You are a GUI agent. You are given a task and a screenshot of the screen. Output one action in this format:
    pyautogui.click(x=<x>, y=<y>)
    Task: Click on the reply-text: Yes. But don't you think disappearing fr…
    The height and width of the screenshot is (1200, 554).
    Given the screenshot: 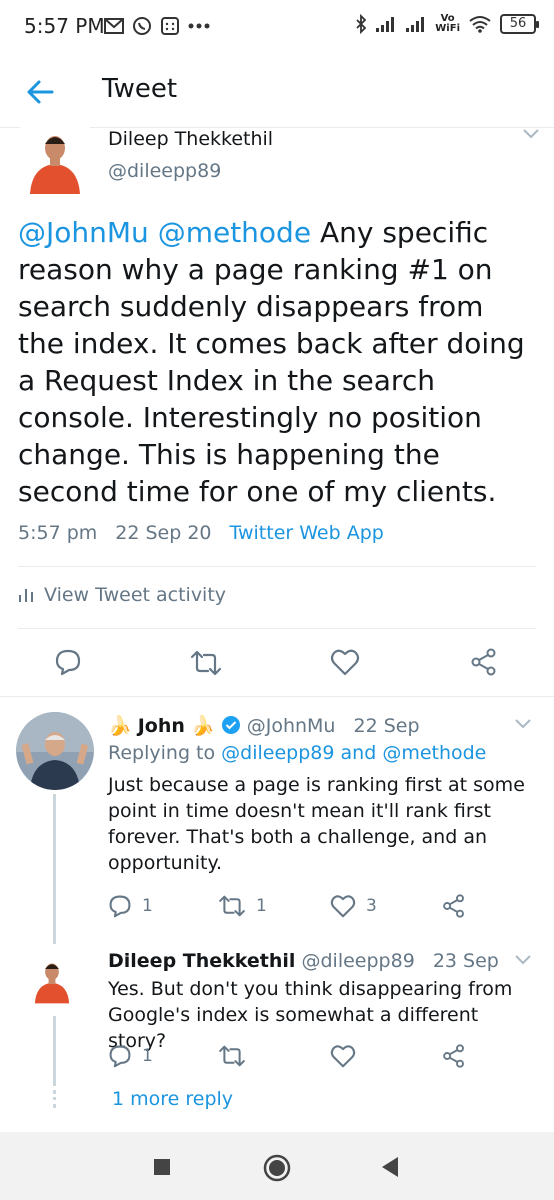 What is the action you would take?
    pyautogui.click(x=310, y=1015)
    